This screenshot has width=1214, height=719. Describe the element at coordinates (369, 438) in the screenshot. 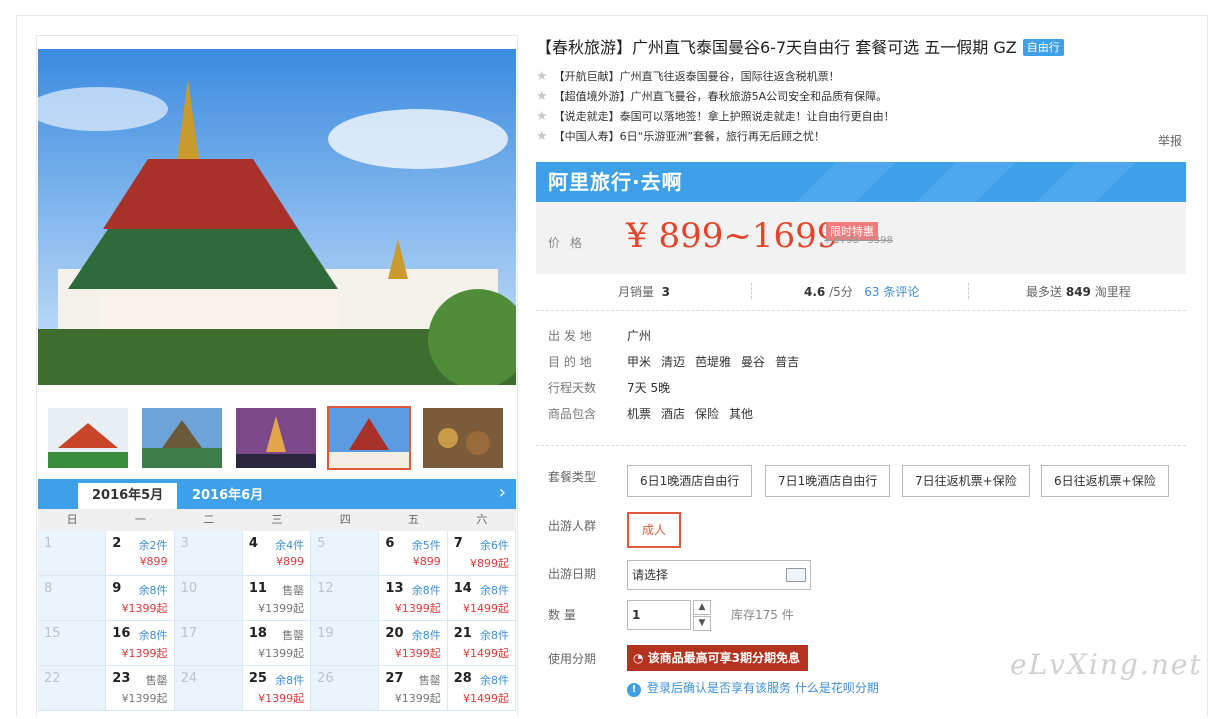

I see `thumbnail-4-selected` at that location.